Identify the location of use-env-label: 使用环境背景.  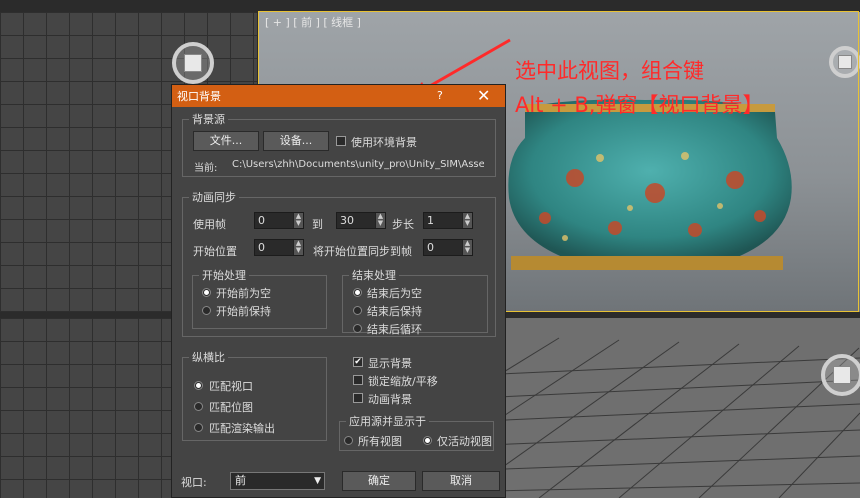
(384, 142).